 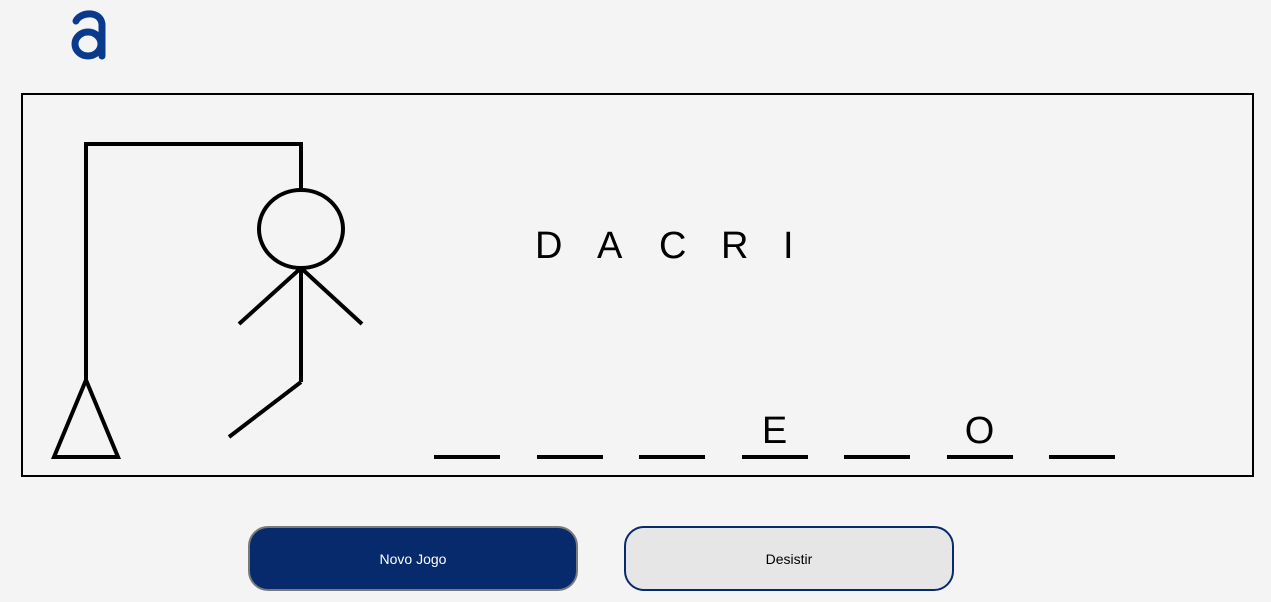 What do you see at coordinates (413, 558) in the screenshot?
I see `new-game-button: Novo Jogo` at bounding box center [413, 558].